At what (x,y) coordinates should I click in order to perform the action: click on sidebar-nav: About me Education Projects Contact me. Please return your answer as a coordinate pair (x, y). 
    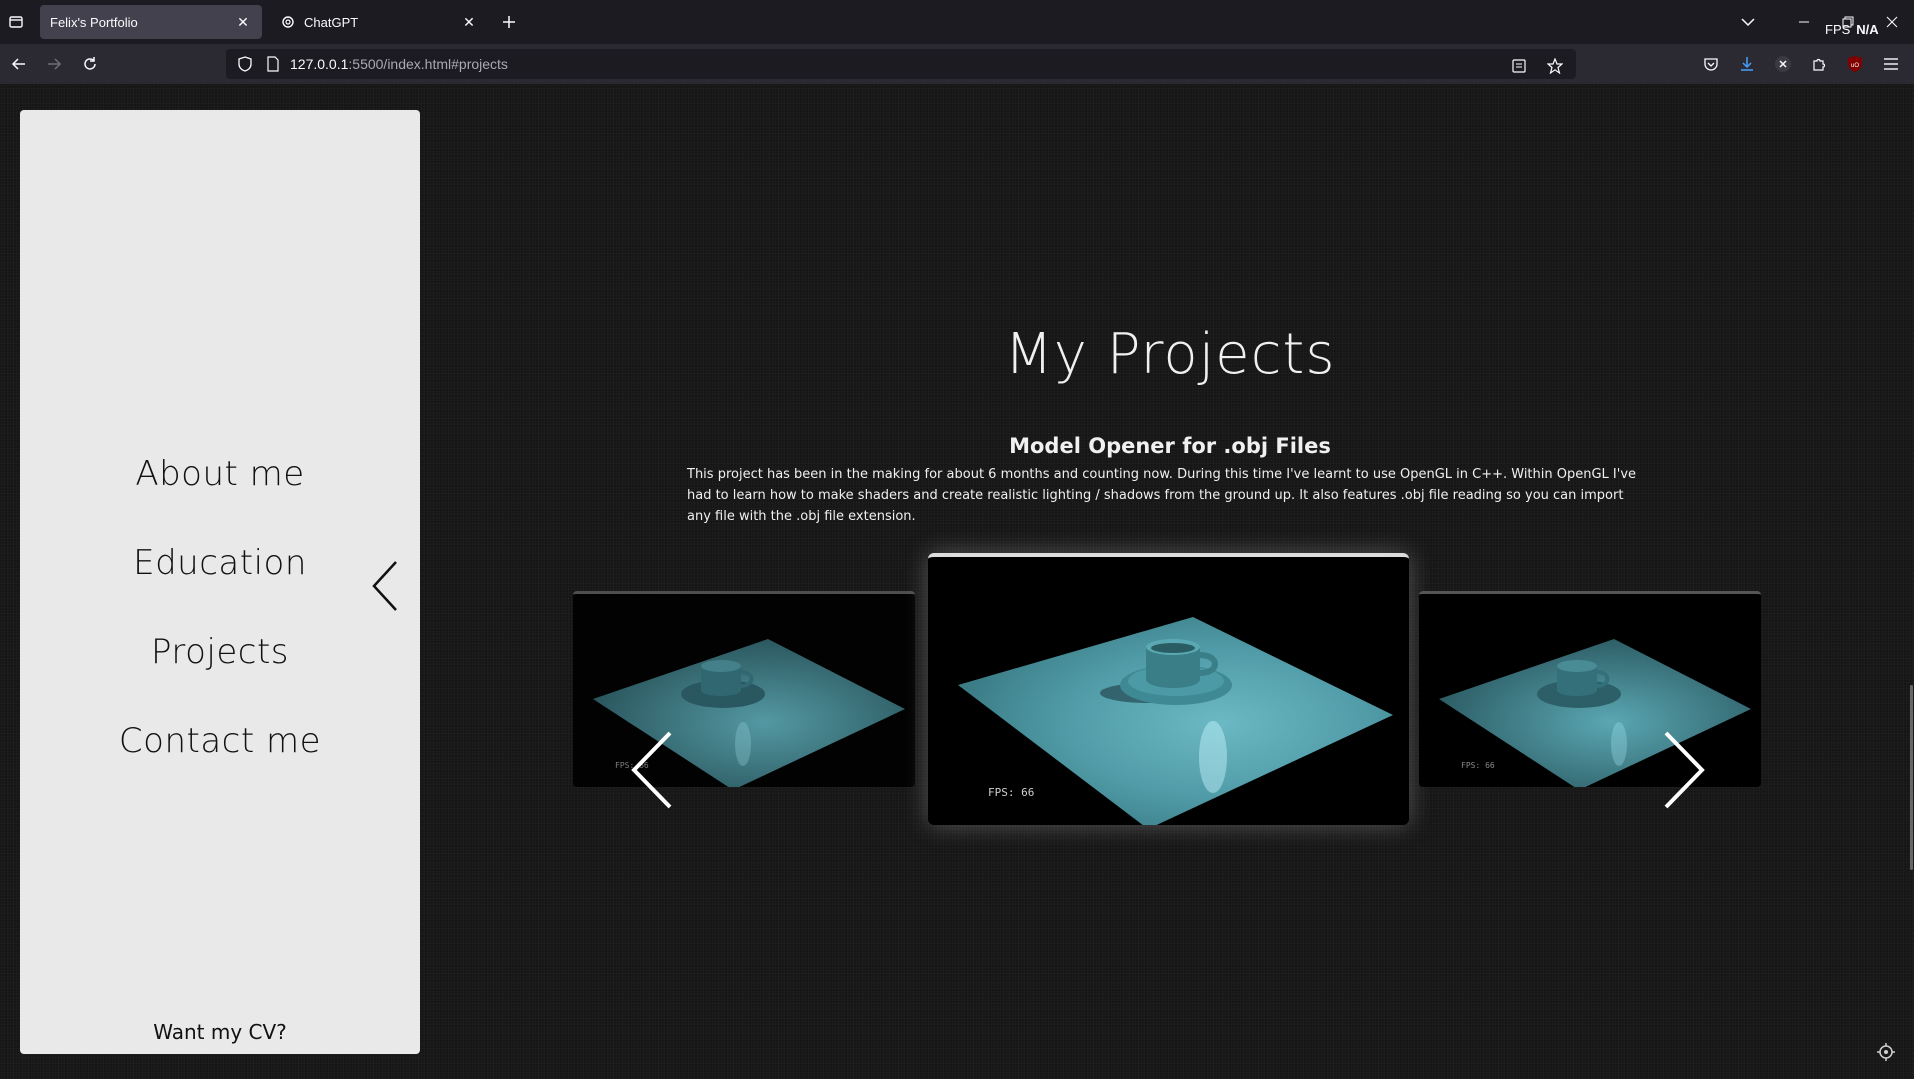
    Looking at the image, I should click on (220, 608).